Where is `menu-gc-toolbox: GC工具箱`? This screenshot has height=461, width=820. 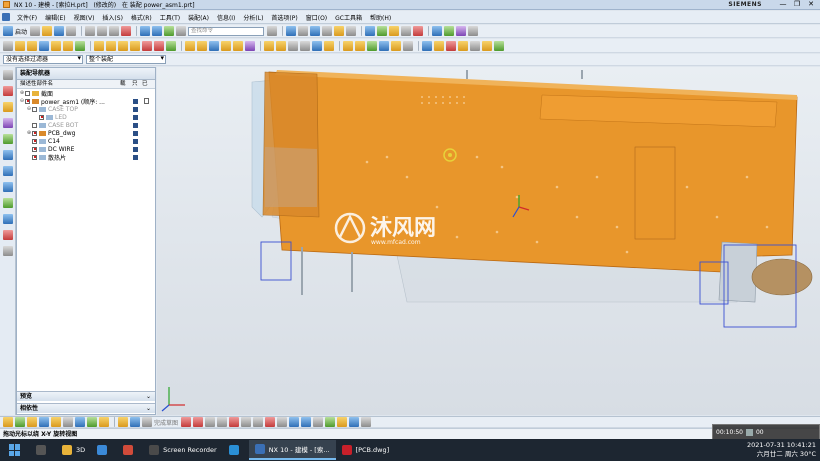 menu-gc-toolbox: GC工具箱 is located at coordinates (348, 17).